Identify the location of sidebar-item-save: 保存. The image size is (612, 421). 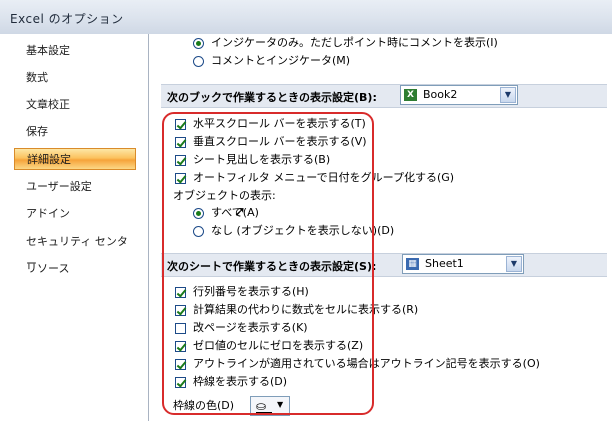
(75, 132).